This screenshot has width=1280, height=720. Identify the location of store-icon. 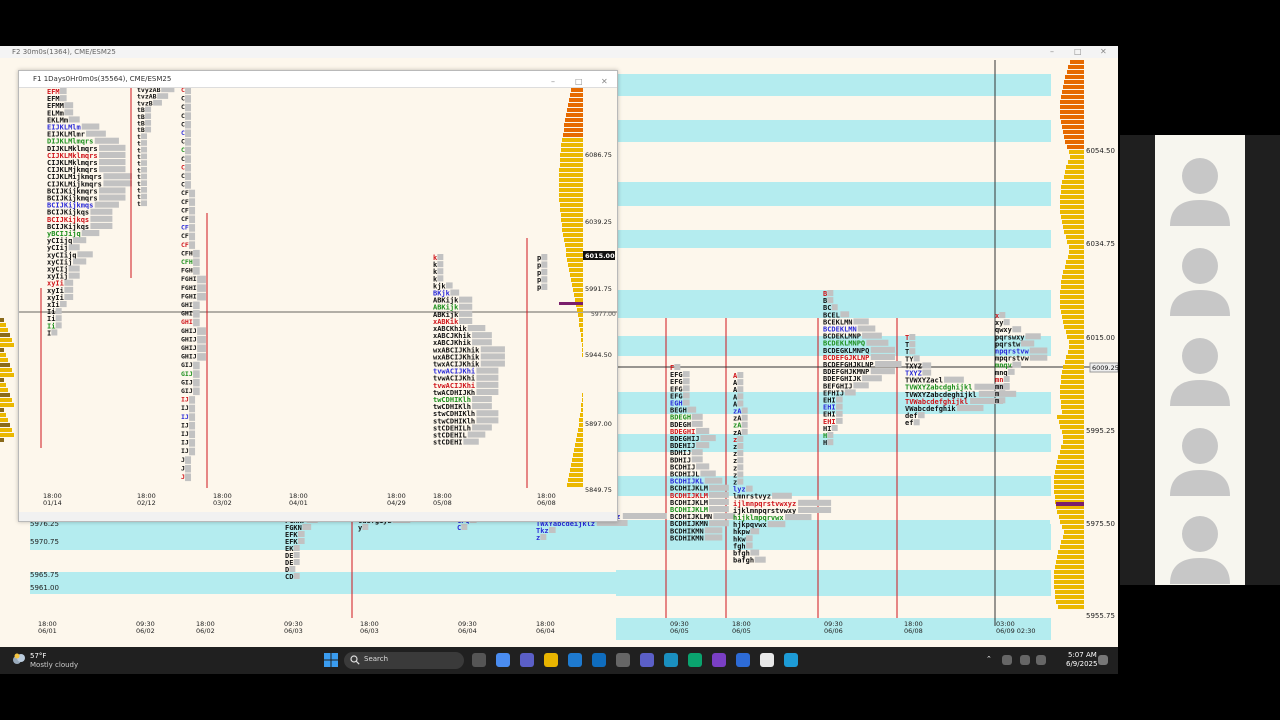
(575, 660).